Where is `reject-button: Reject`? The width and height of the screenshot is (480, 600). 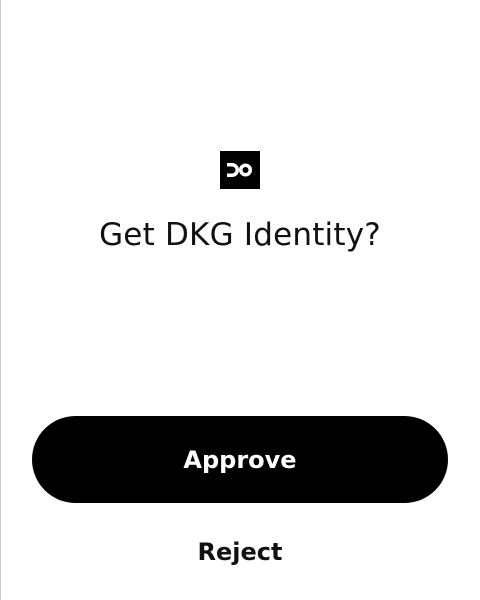
reject-button: Reject is located at coordinates (240, 552).